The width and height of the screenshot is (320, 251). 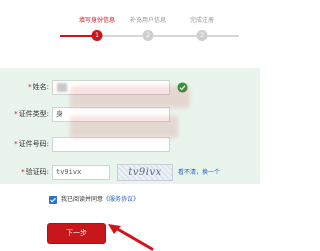 I want to click on agree-checkbox, so click(x=53, y=200).